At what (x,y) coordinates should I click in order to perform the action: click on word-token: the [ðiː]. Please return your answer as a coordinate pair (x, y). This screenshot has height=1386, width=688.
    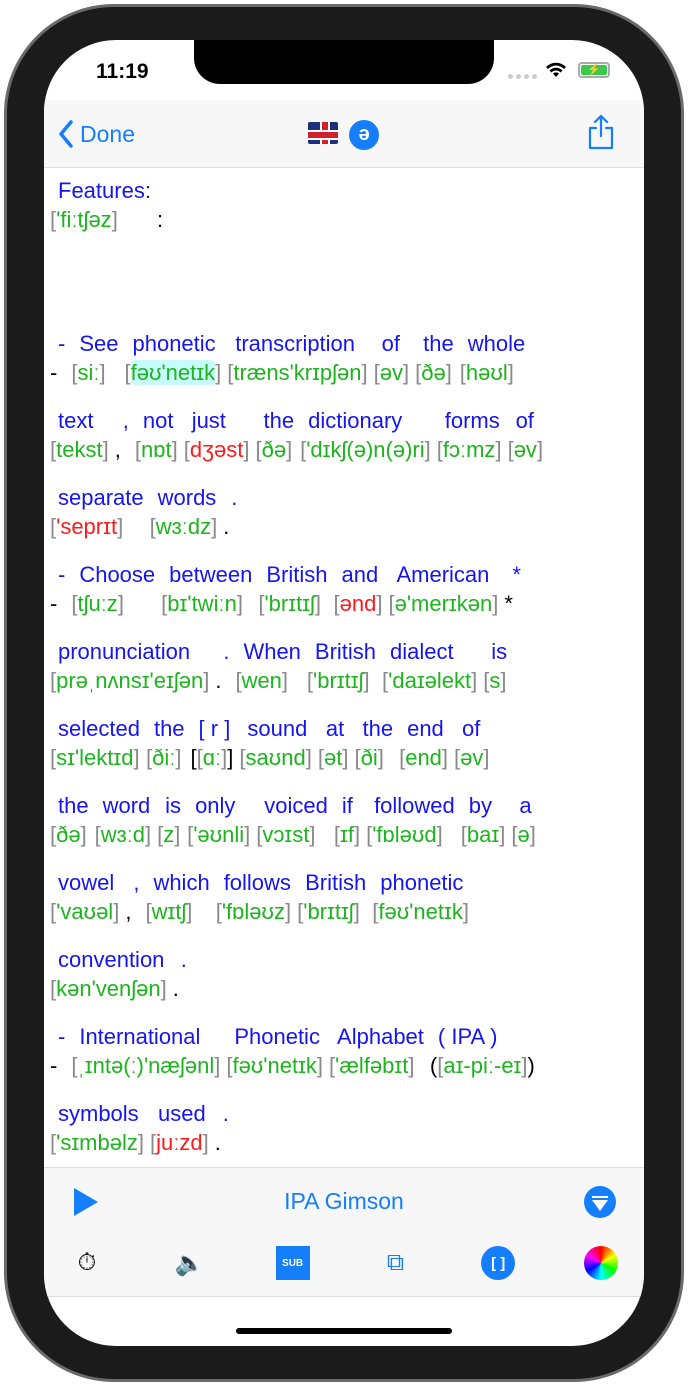
    Looking at the image, I should click on (165, 743).